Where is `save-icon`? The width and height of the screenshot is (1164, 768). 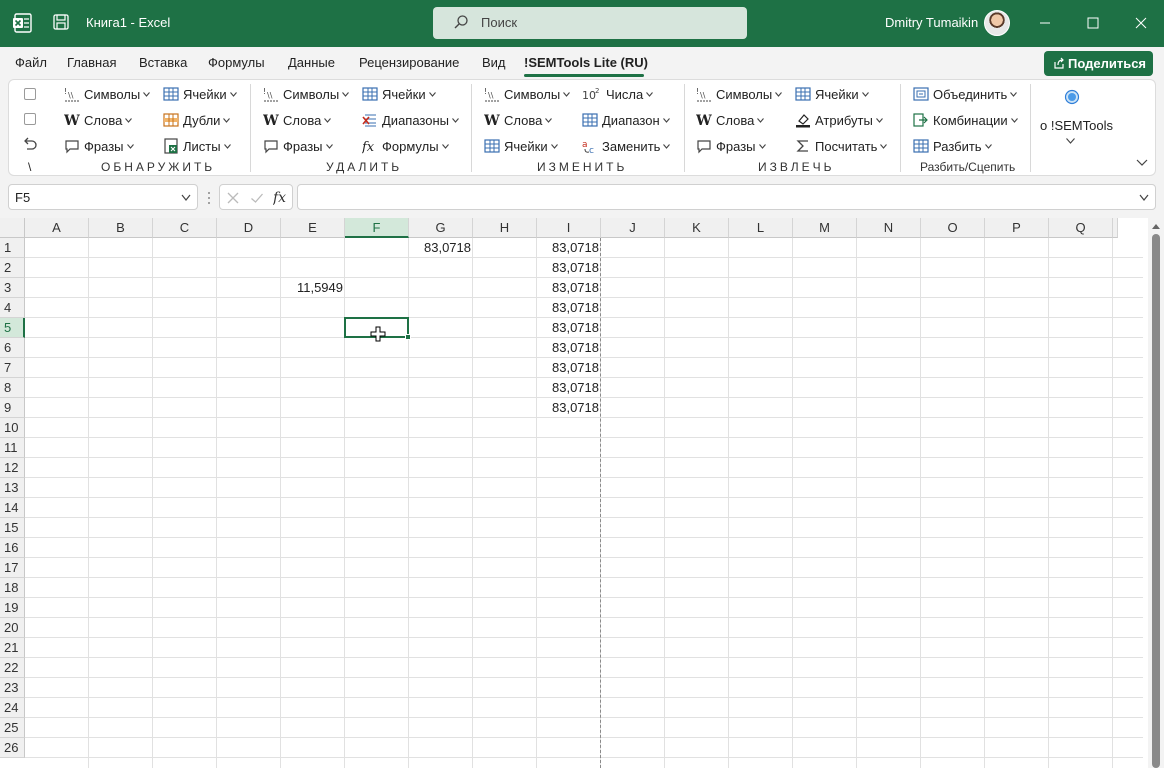
save-icon is located at coordinates (61, 22).